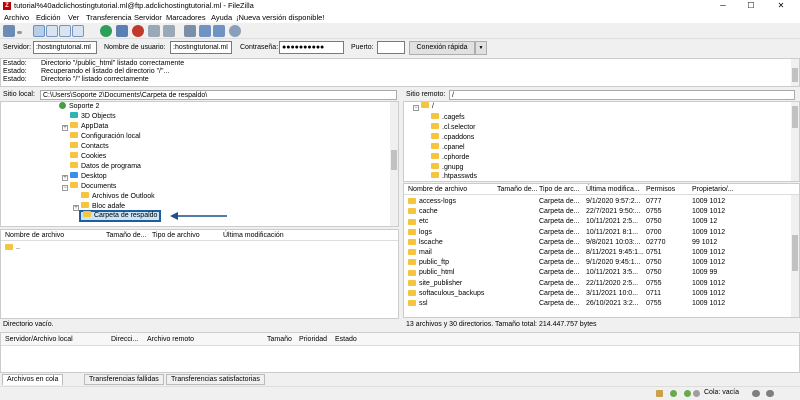 This screenshot has width=800, height=400. What do you see at coordinates (722, 392) in the screenshot?
I see `queue-status: Cola: vacía` at bounding box center [722, 392].